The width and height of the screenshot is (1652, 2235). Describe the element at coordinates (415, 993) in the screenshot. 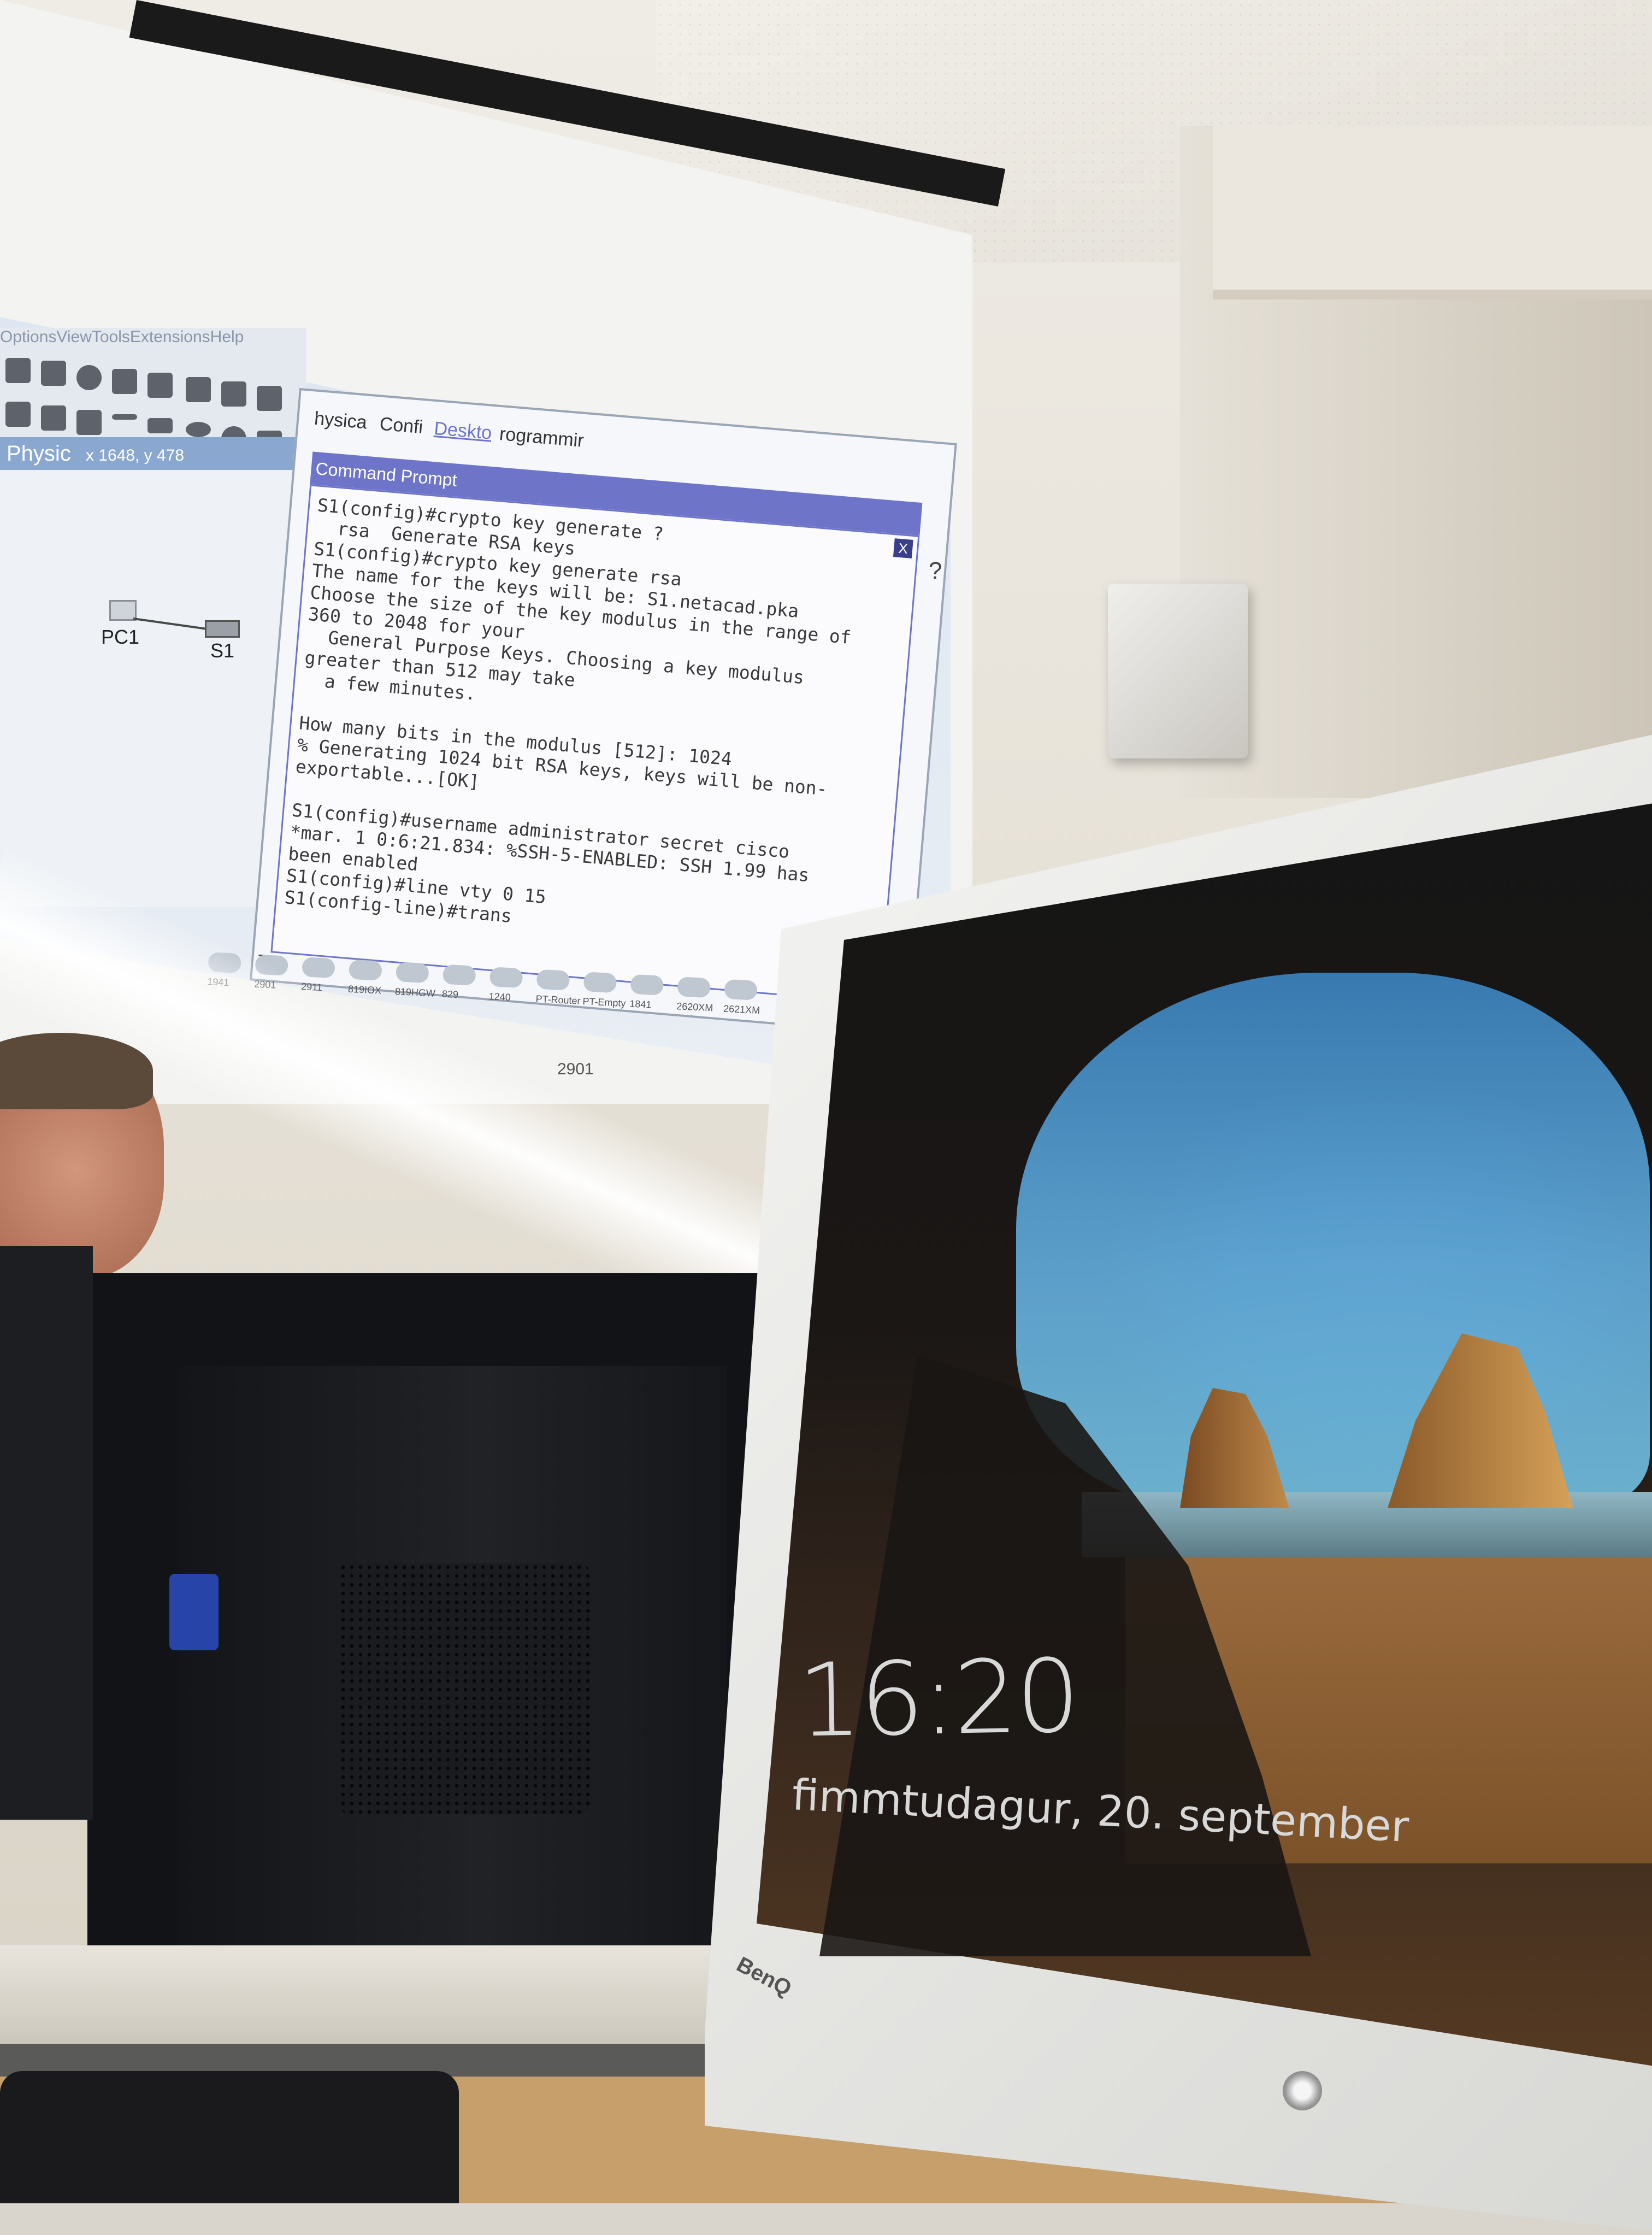

I see `palette-device-label: 819HGW` at that location.